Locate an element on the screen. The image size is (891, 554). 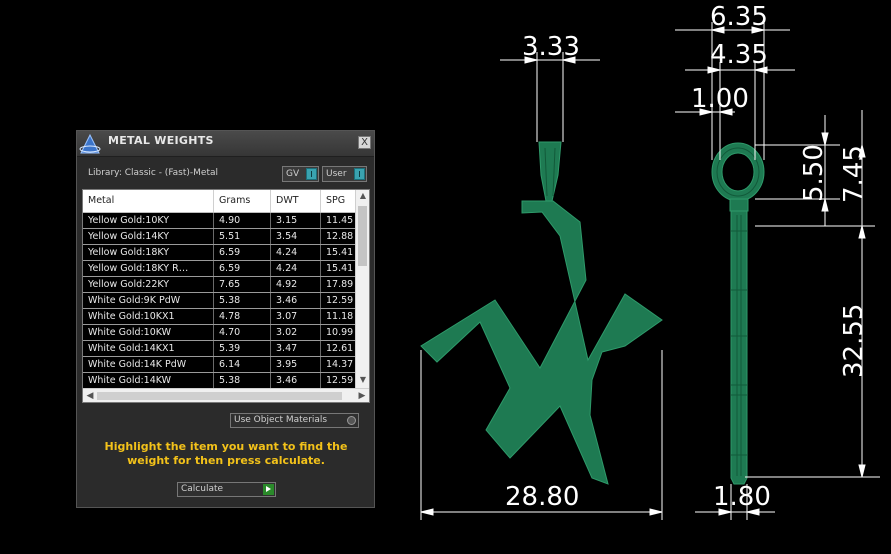
cell-metal: White Gold:14KX1 is located at coordinates (148, 348).